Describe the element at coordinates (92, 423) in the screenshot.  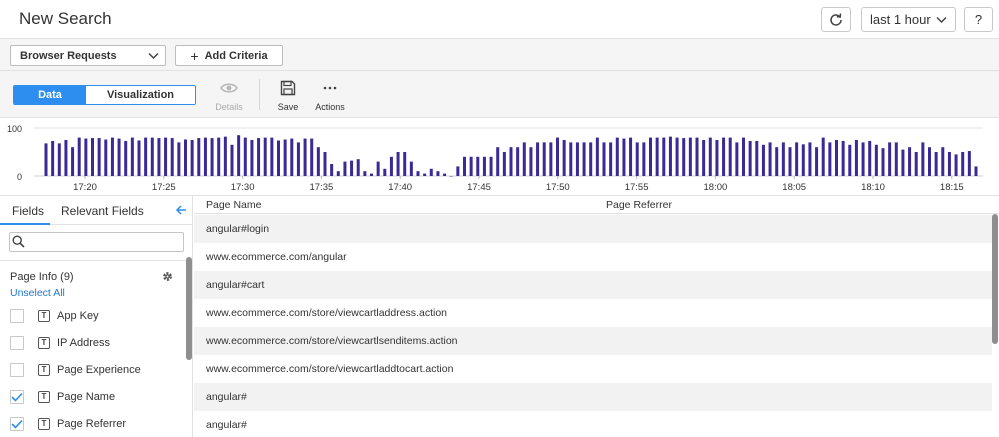
I see `field-row: T Page Referrer` at that location.